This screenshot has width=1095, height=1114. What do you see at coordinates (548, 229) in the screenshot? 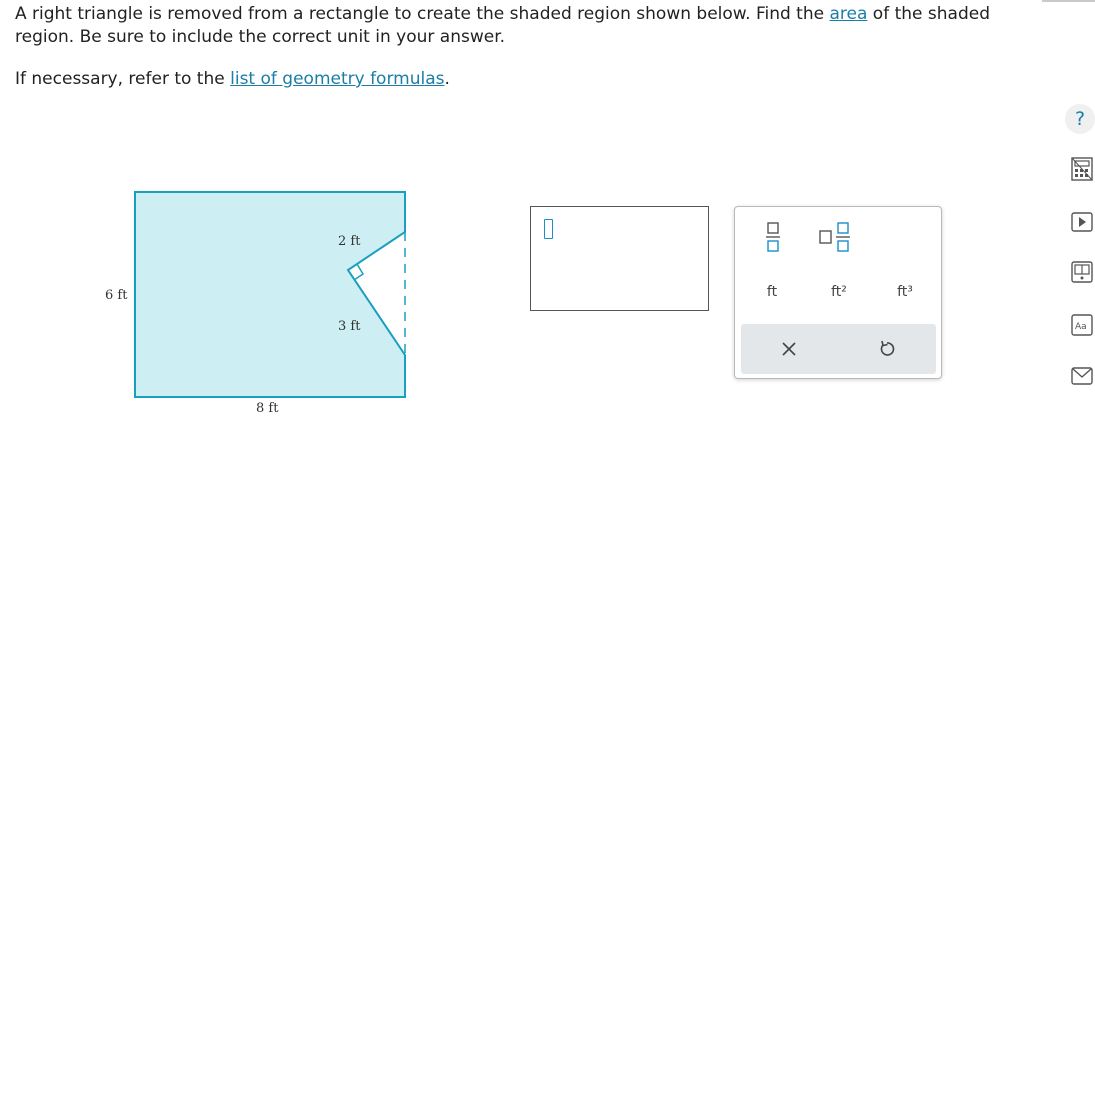
I see `input-cursor` at bounding box center [548, 229].